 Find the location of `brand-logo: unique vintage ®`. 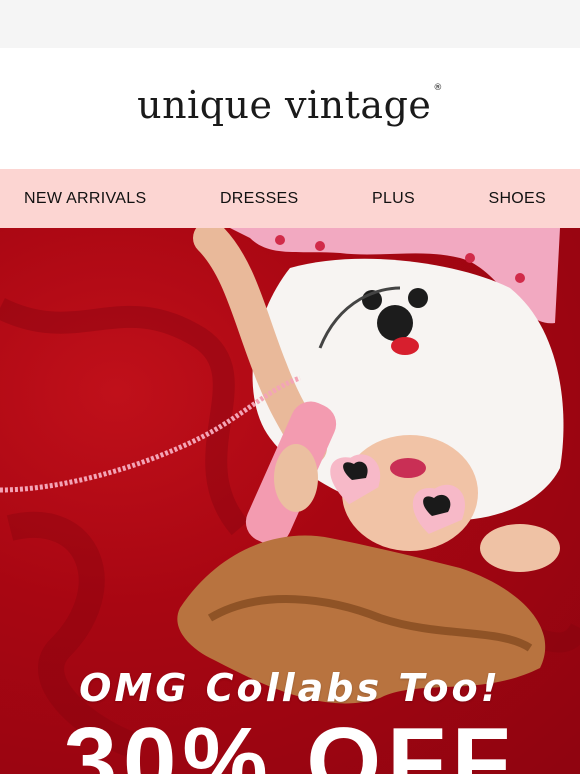

brand-logo: unique vintage ® is located at coordinates (290, 105).